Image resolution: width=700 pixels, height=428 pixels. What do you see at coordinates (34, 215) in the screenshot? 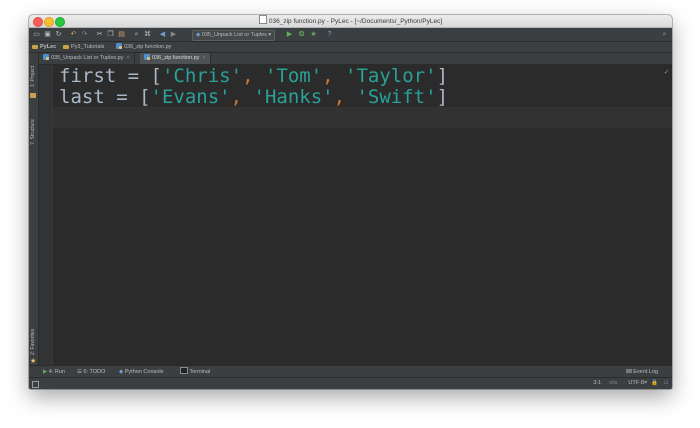
I see `left-tool-strip: 1: Project 7: Structure 2: Favorites ★` at bounding box center [34, 215].